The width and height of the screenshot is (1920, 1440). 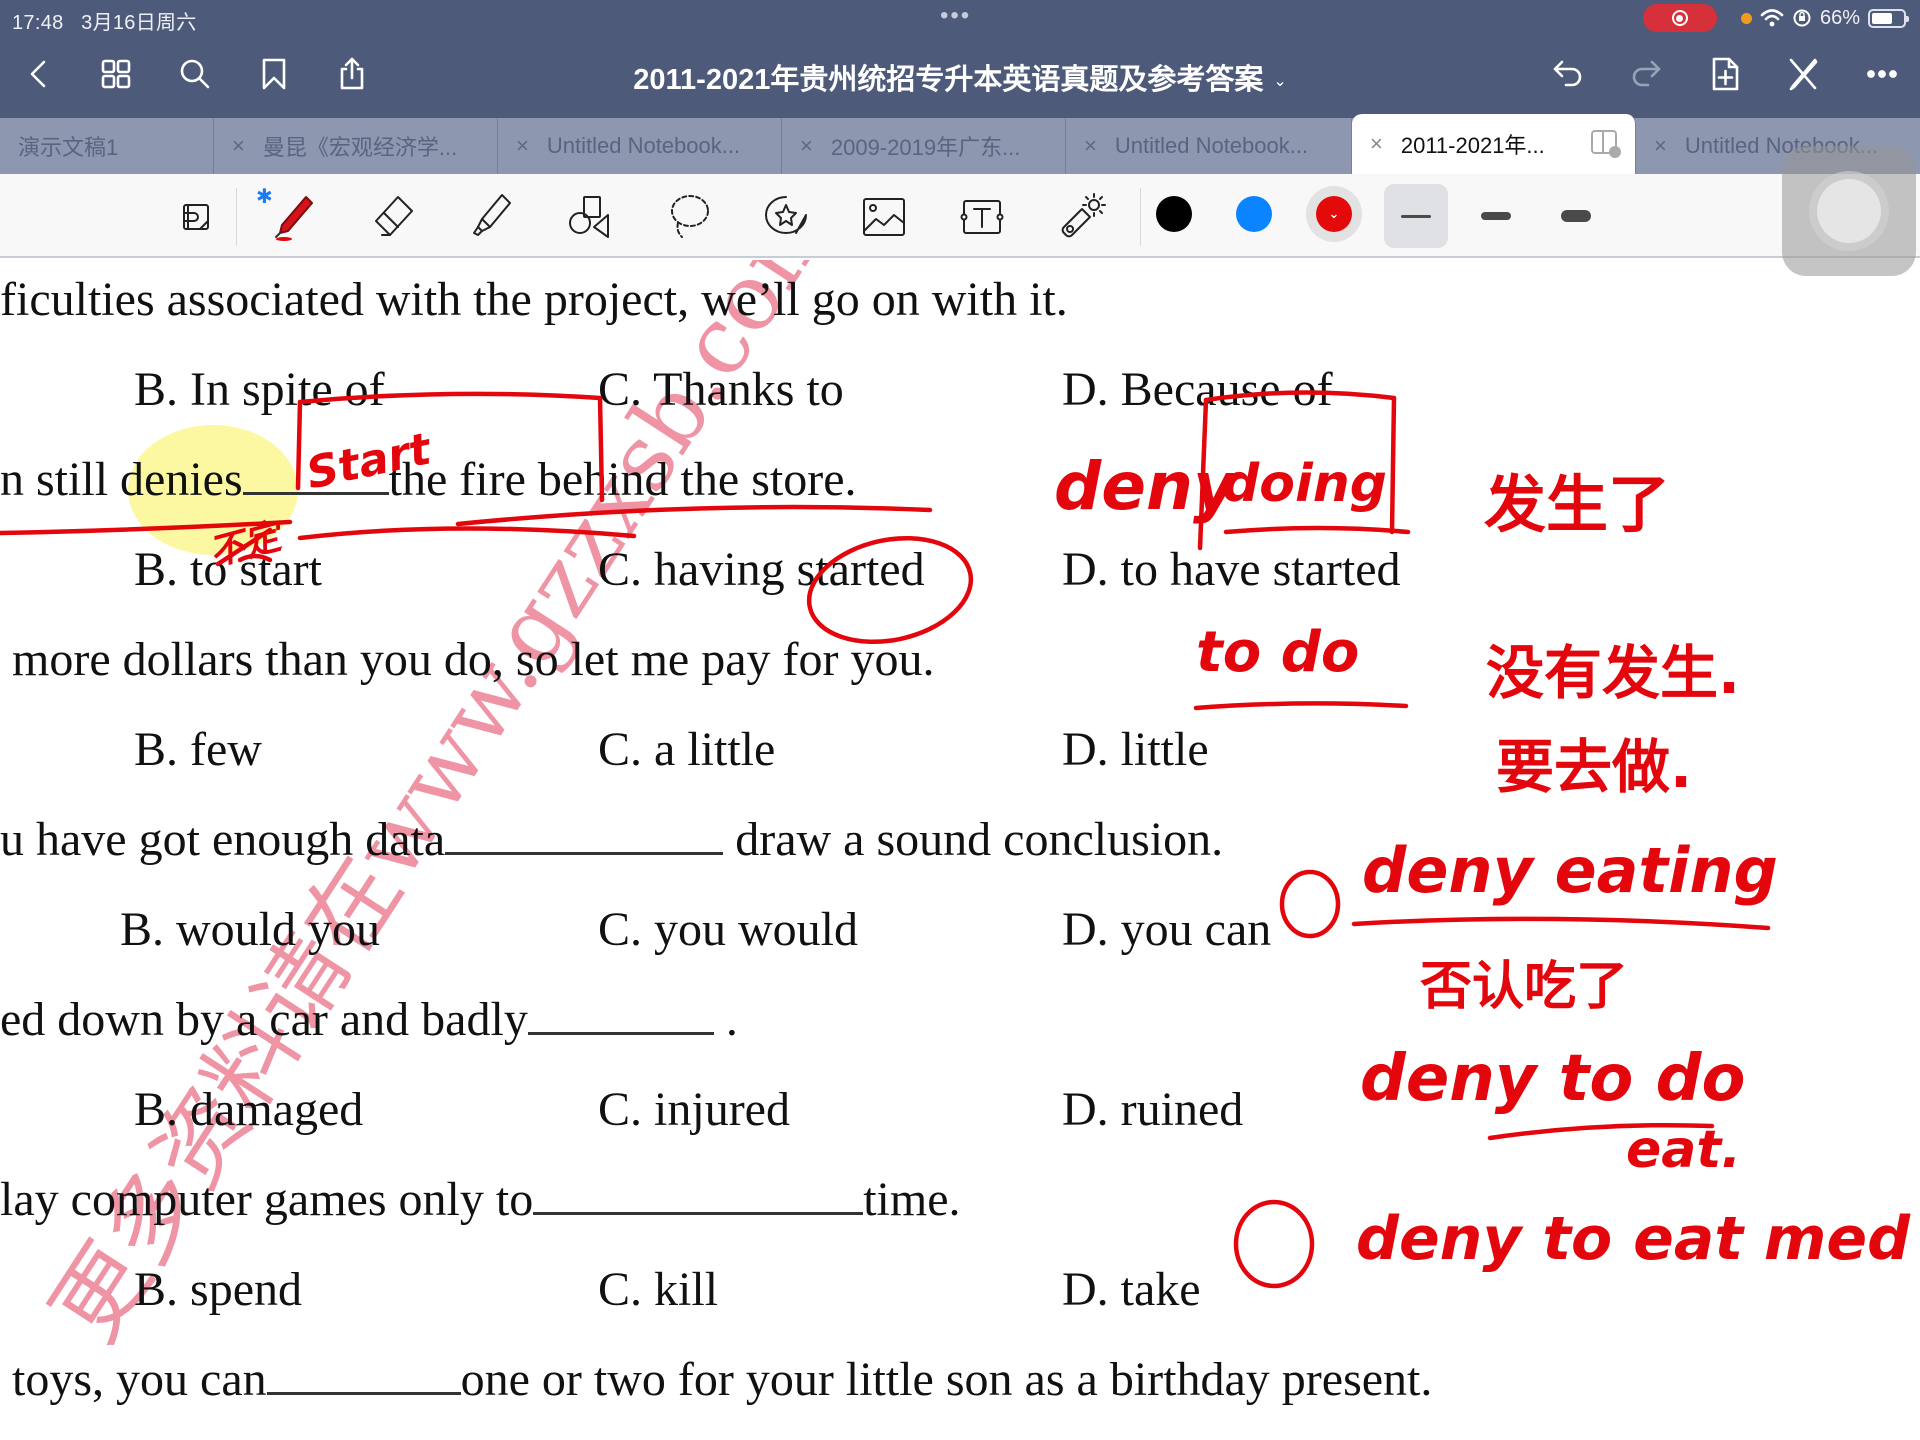 I want to click on ink-note-going-to-do: 要去做., so click(x=1594, y=767).